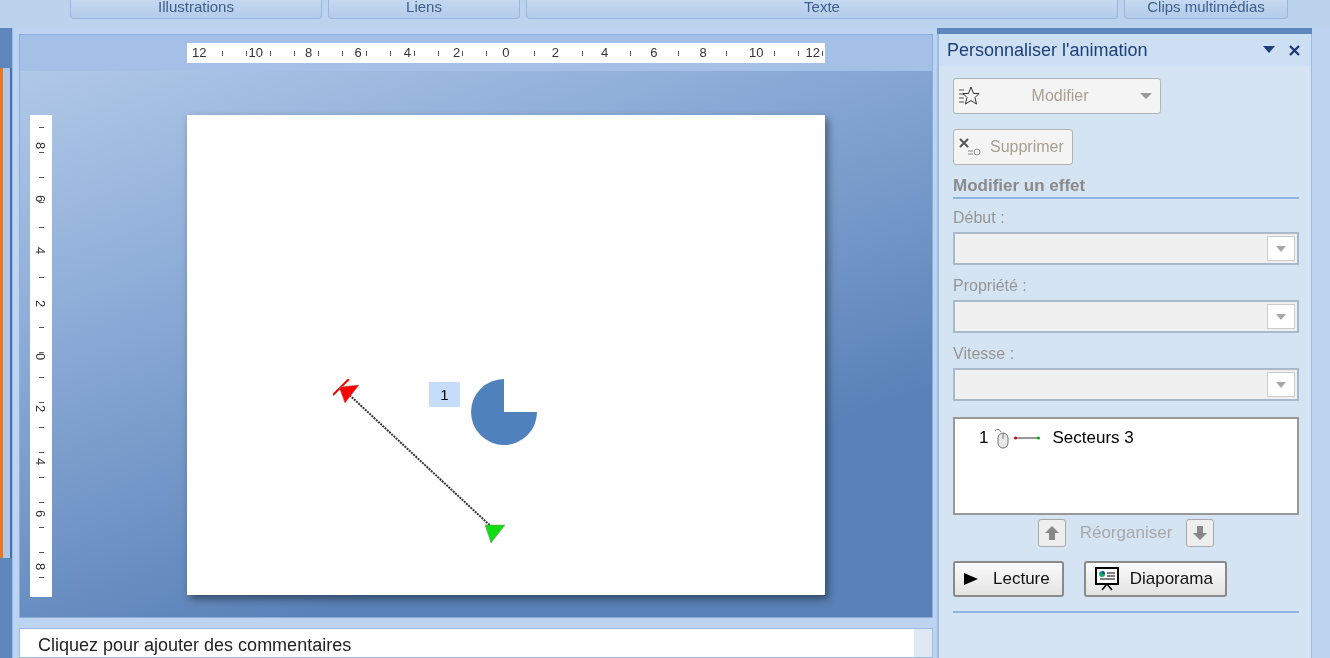 This screenshot has height=658, width=1330. Describe the element at coordinates (1001, 438) in the screenshot. I see `mouse-icon` at that location.